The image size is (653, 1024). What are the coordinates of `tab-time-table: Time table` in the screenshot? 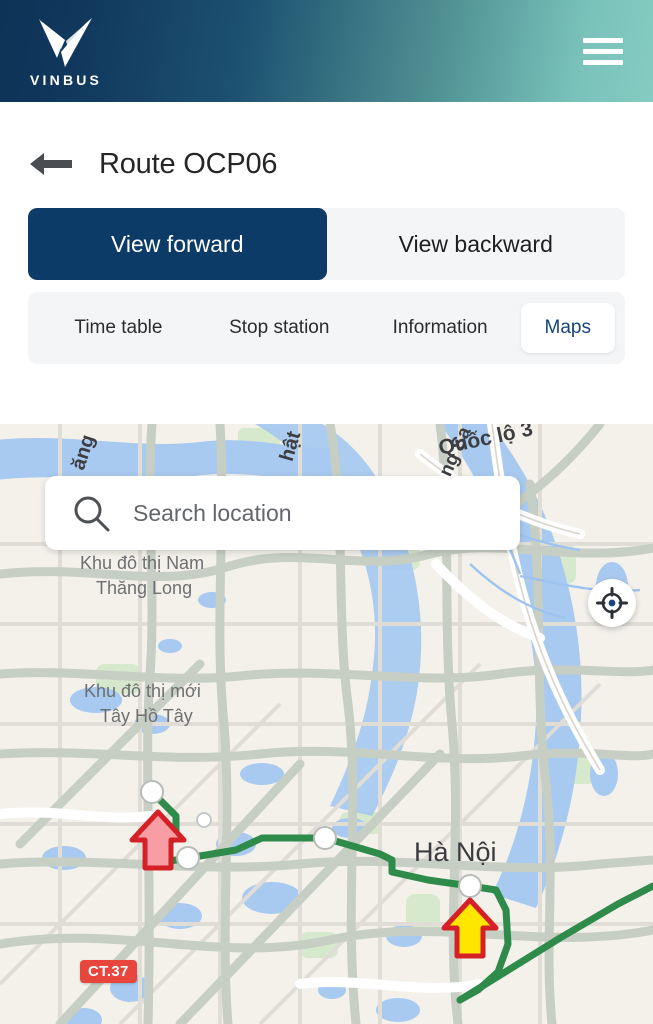 It's located at (118, 328).